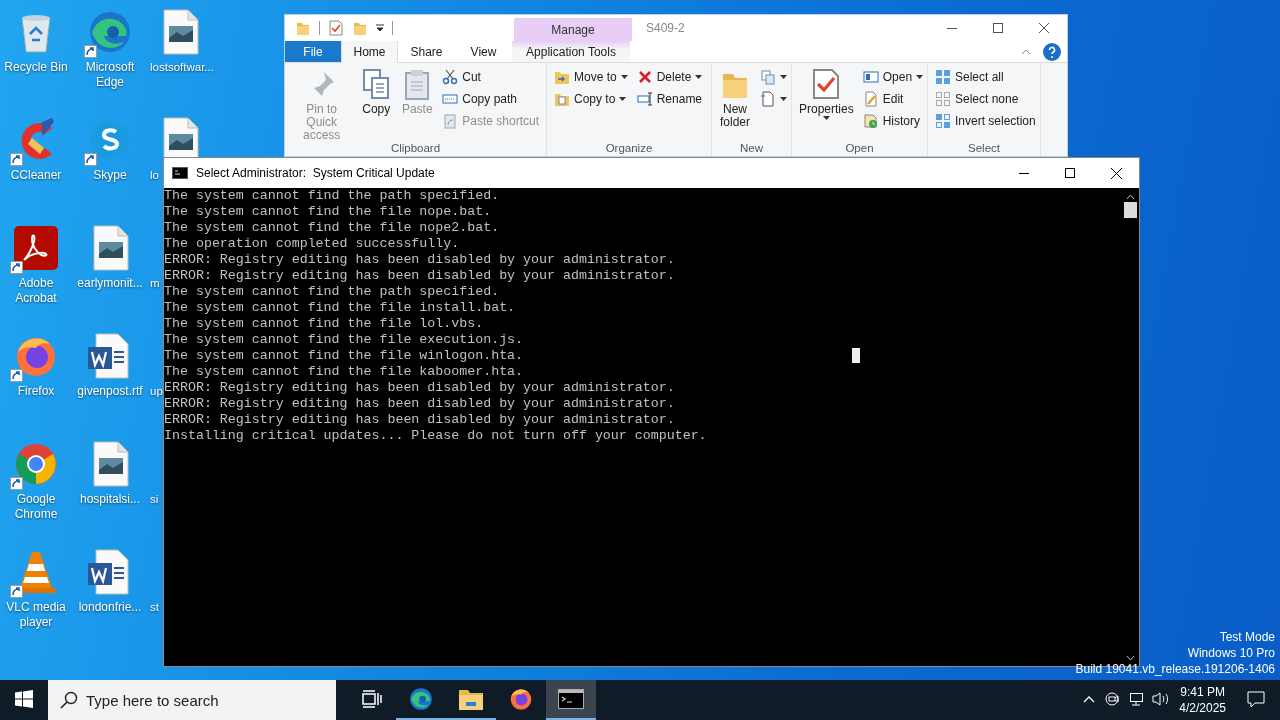 This screenshot has width=1280, height=720. I want to click on ribbon-button: Invert selection, so click(985, 121).